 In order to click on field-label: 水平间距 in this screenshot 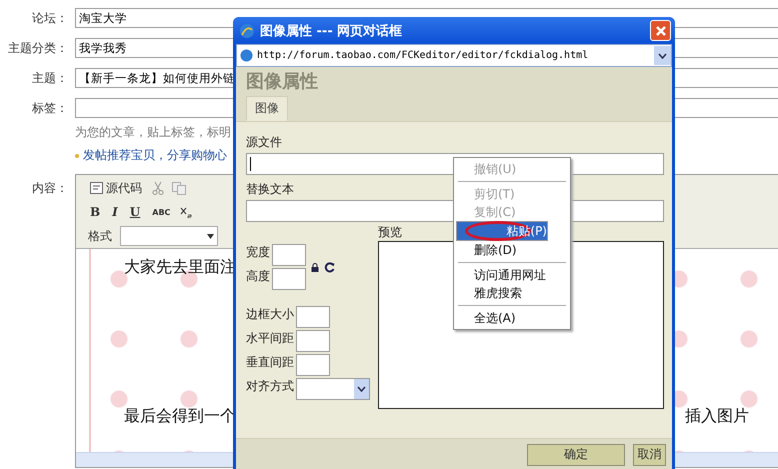, I will do `click(270, 338)`.